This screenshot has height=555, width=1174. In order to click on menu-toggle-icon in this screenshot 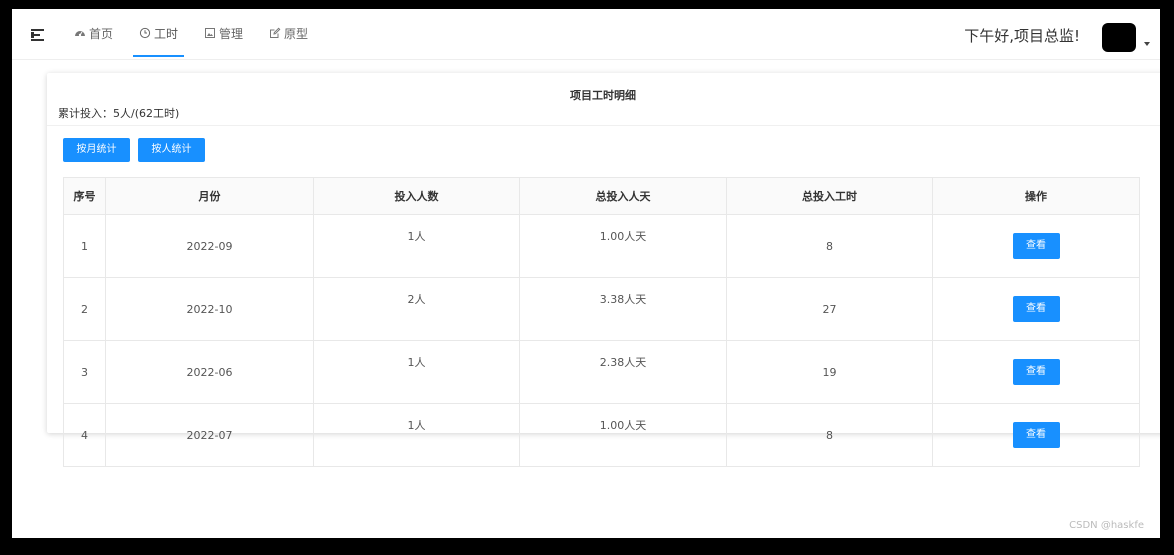, I will do `click(38, 35)`.